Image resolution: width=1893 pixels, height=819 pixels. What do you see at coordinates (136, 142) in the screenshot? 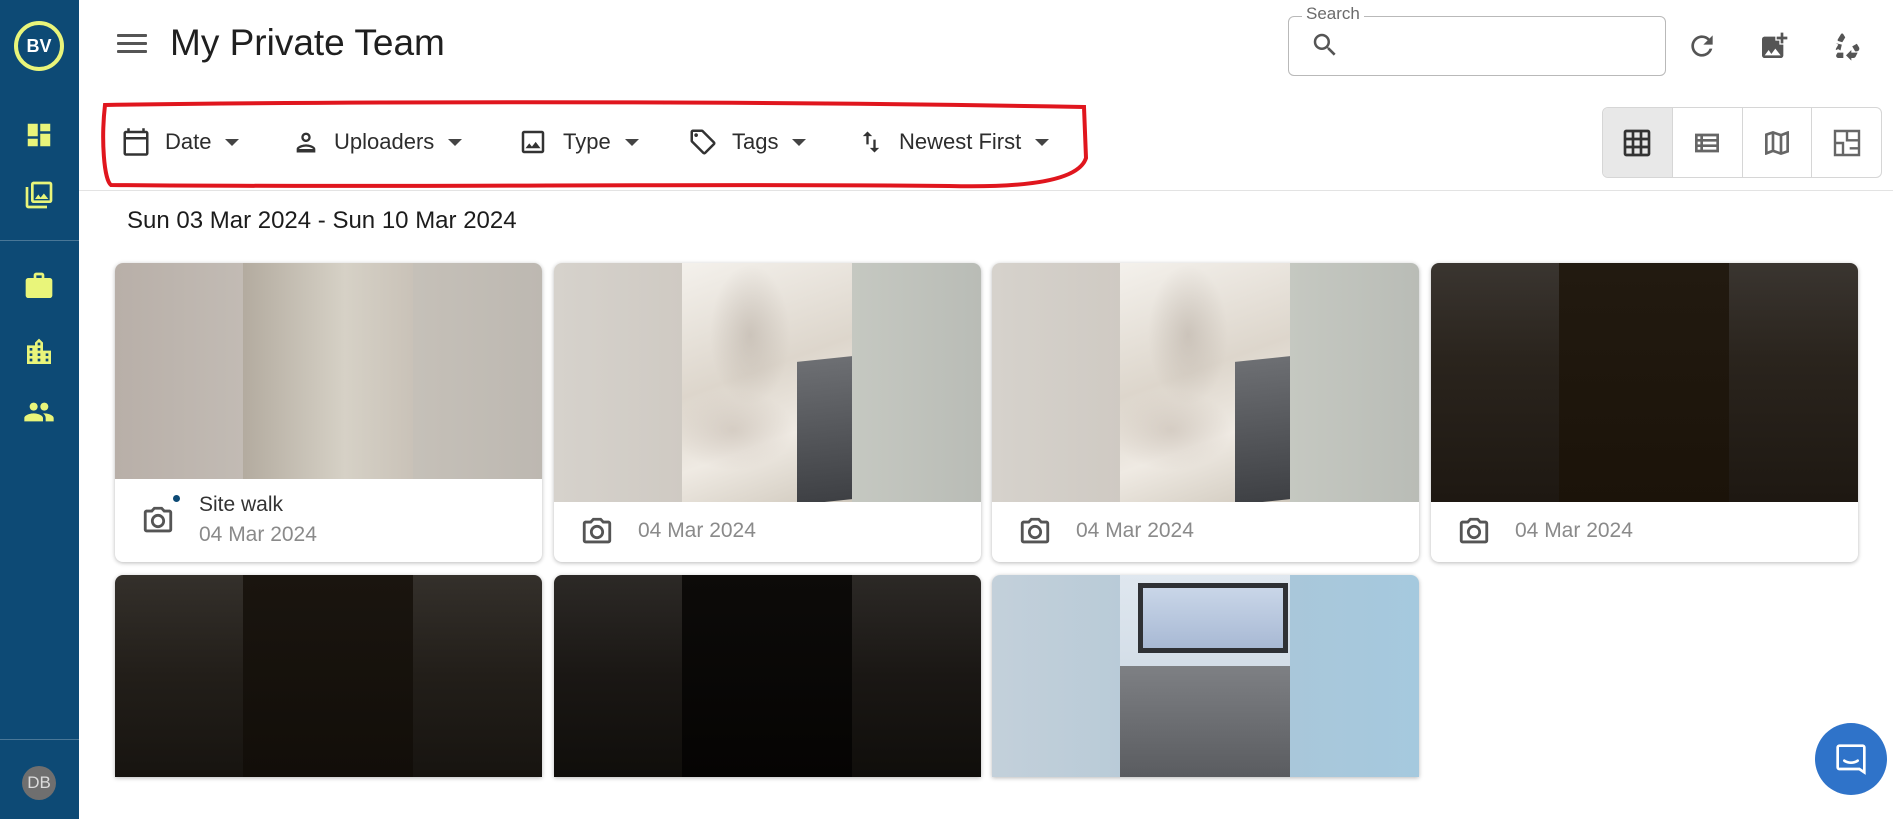
I see `calendar-icon` at bounding box center [136, 142].